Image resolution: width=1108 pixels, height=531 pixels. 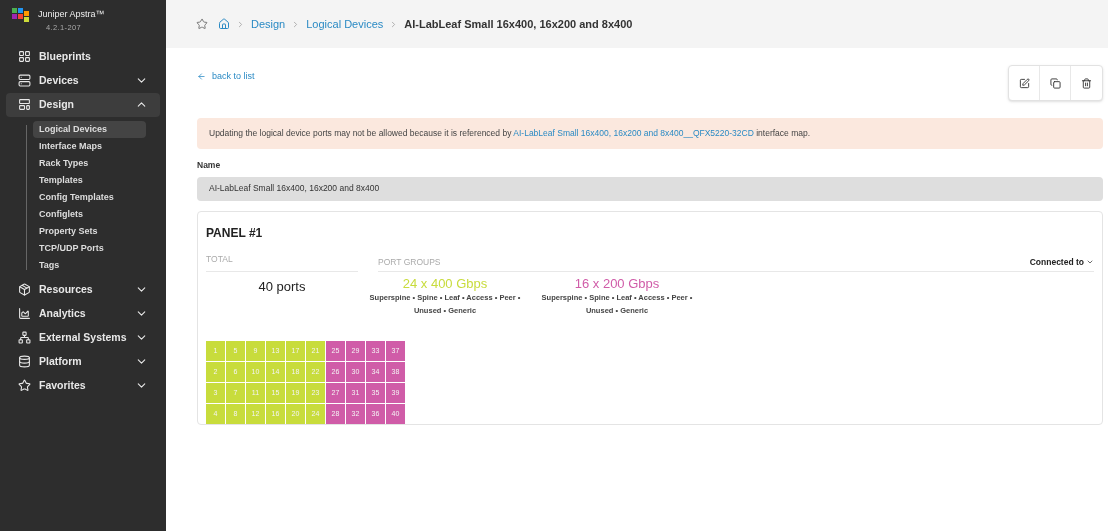 What do you see at coordinates (24, 290) in the screenshot?
I see `package-icon` at bounding box center [24, 290].